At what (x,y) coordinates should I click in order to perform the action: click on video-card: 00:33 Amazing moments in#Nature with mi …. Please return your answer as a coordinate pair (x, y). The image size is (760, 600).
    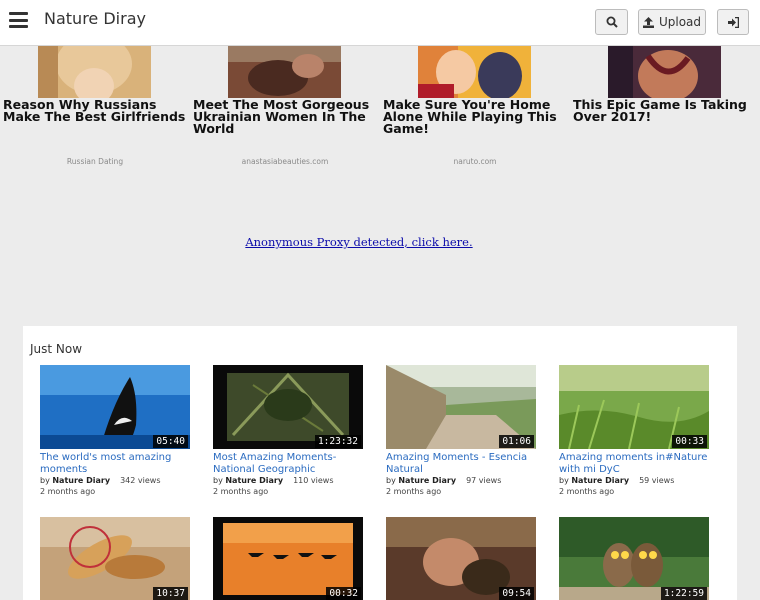
    Looking at the image, I should click on (634, 431).